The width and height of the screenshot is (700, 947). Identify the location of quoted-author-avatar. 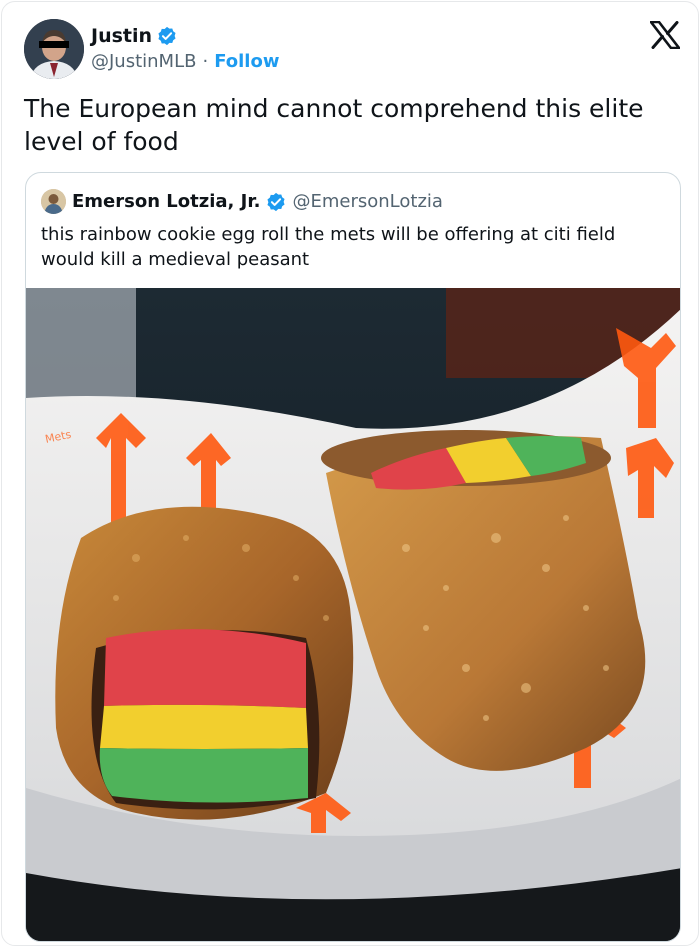
(53, 201).